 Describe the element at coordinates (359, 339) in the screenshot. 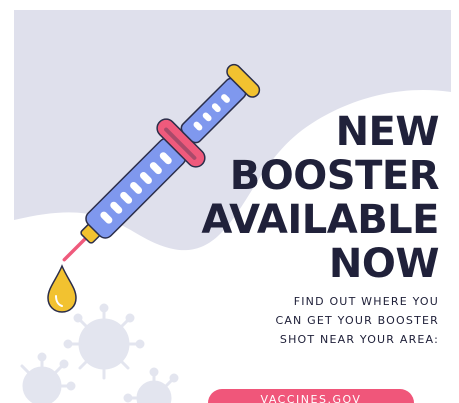

I see `instructions-line-3: SHOT NEAR YOUR AREA:` at that location.